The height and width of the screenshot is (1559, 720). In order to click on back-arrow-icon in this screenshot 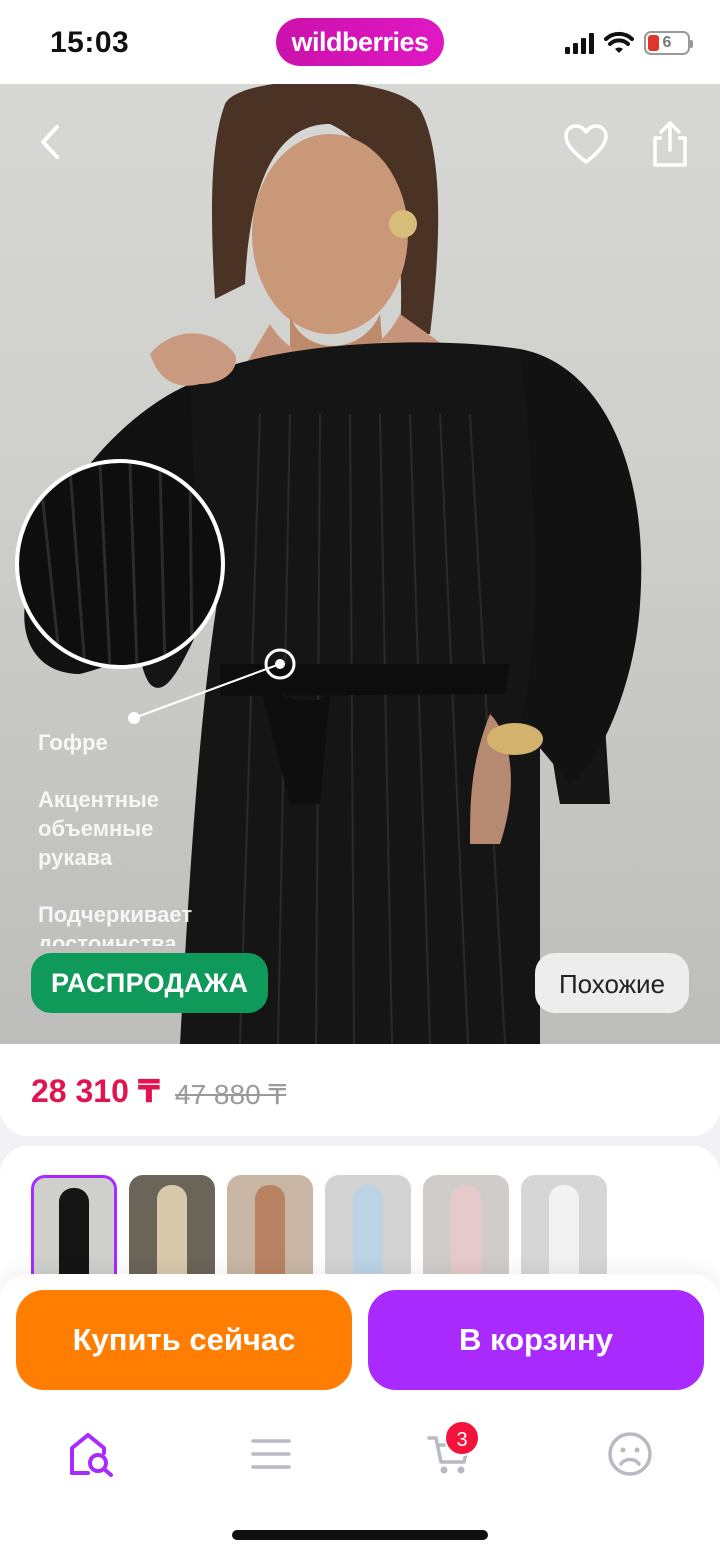, I will do `click(50, 142)`.